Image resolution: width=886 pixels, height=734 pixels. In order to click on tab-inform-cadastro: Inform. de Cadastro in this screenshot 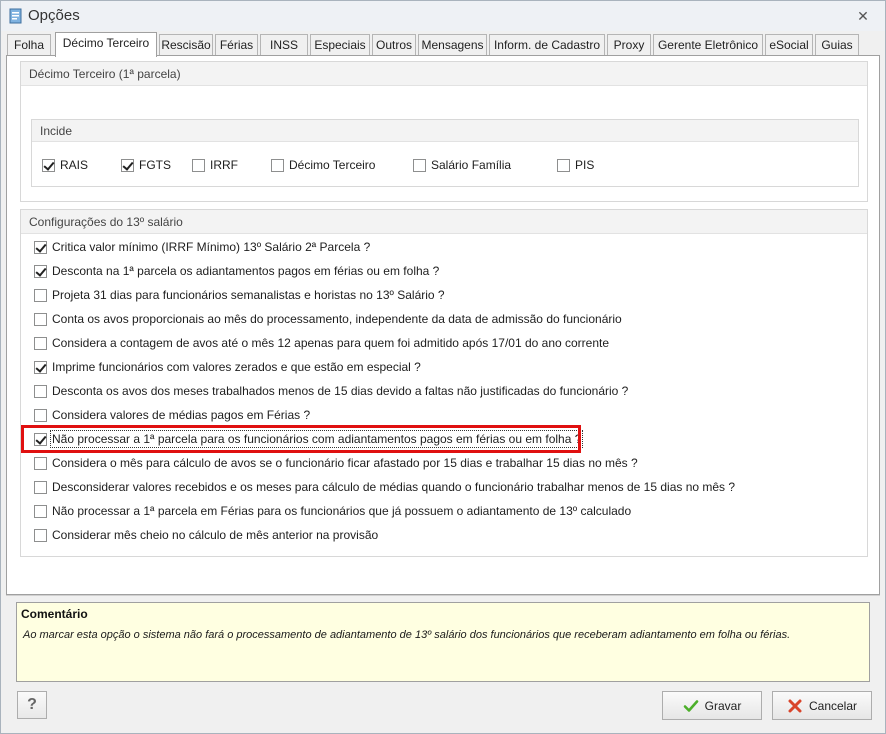, I will do `click(547, 45)`.